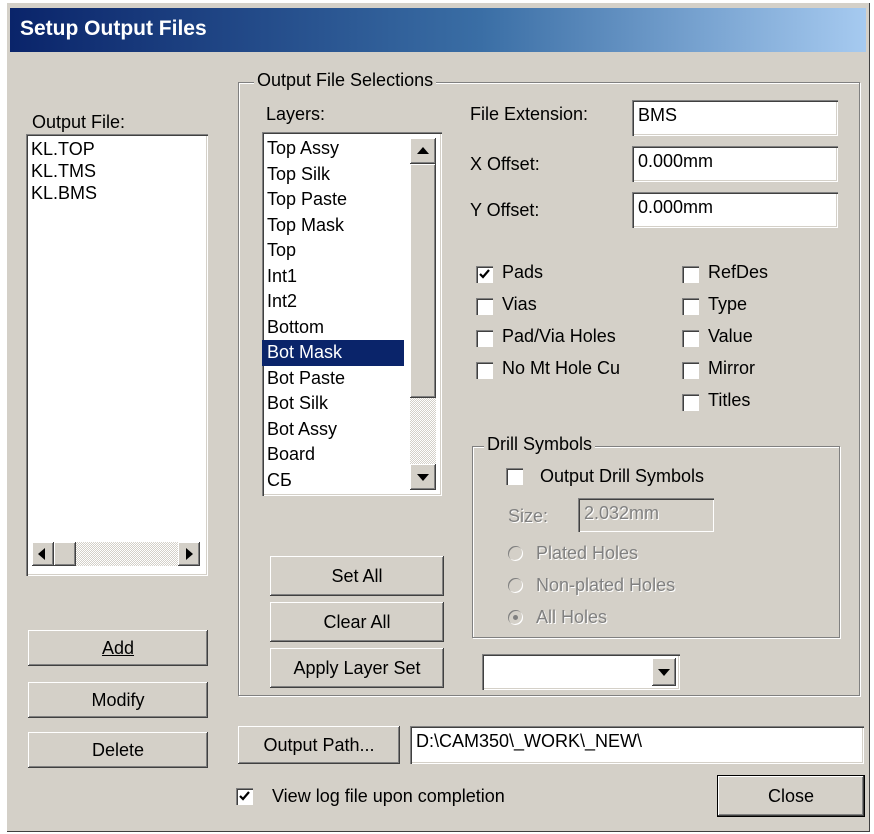  What do you see at coordinates (333, 328) in the screenshot?
I see `layer-item: Bottom` at bounding box center [333, 328].